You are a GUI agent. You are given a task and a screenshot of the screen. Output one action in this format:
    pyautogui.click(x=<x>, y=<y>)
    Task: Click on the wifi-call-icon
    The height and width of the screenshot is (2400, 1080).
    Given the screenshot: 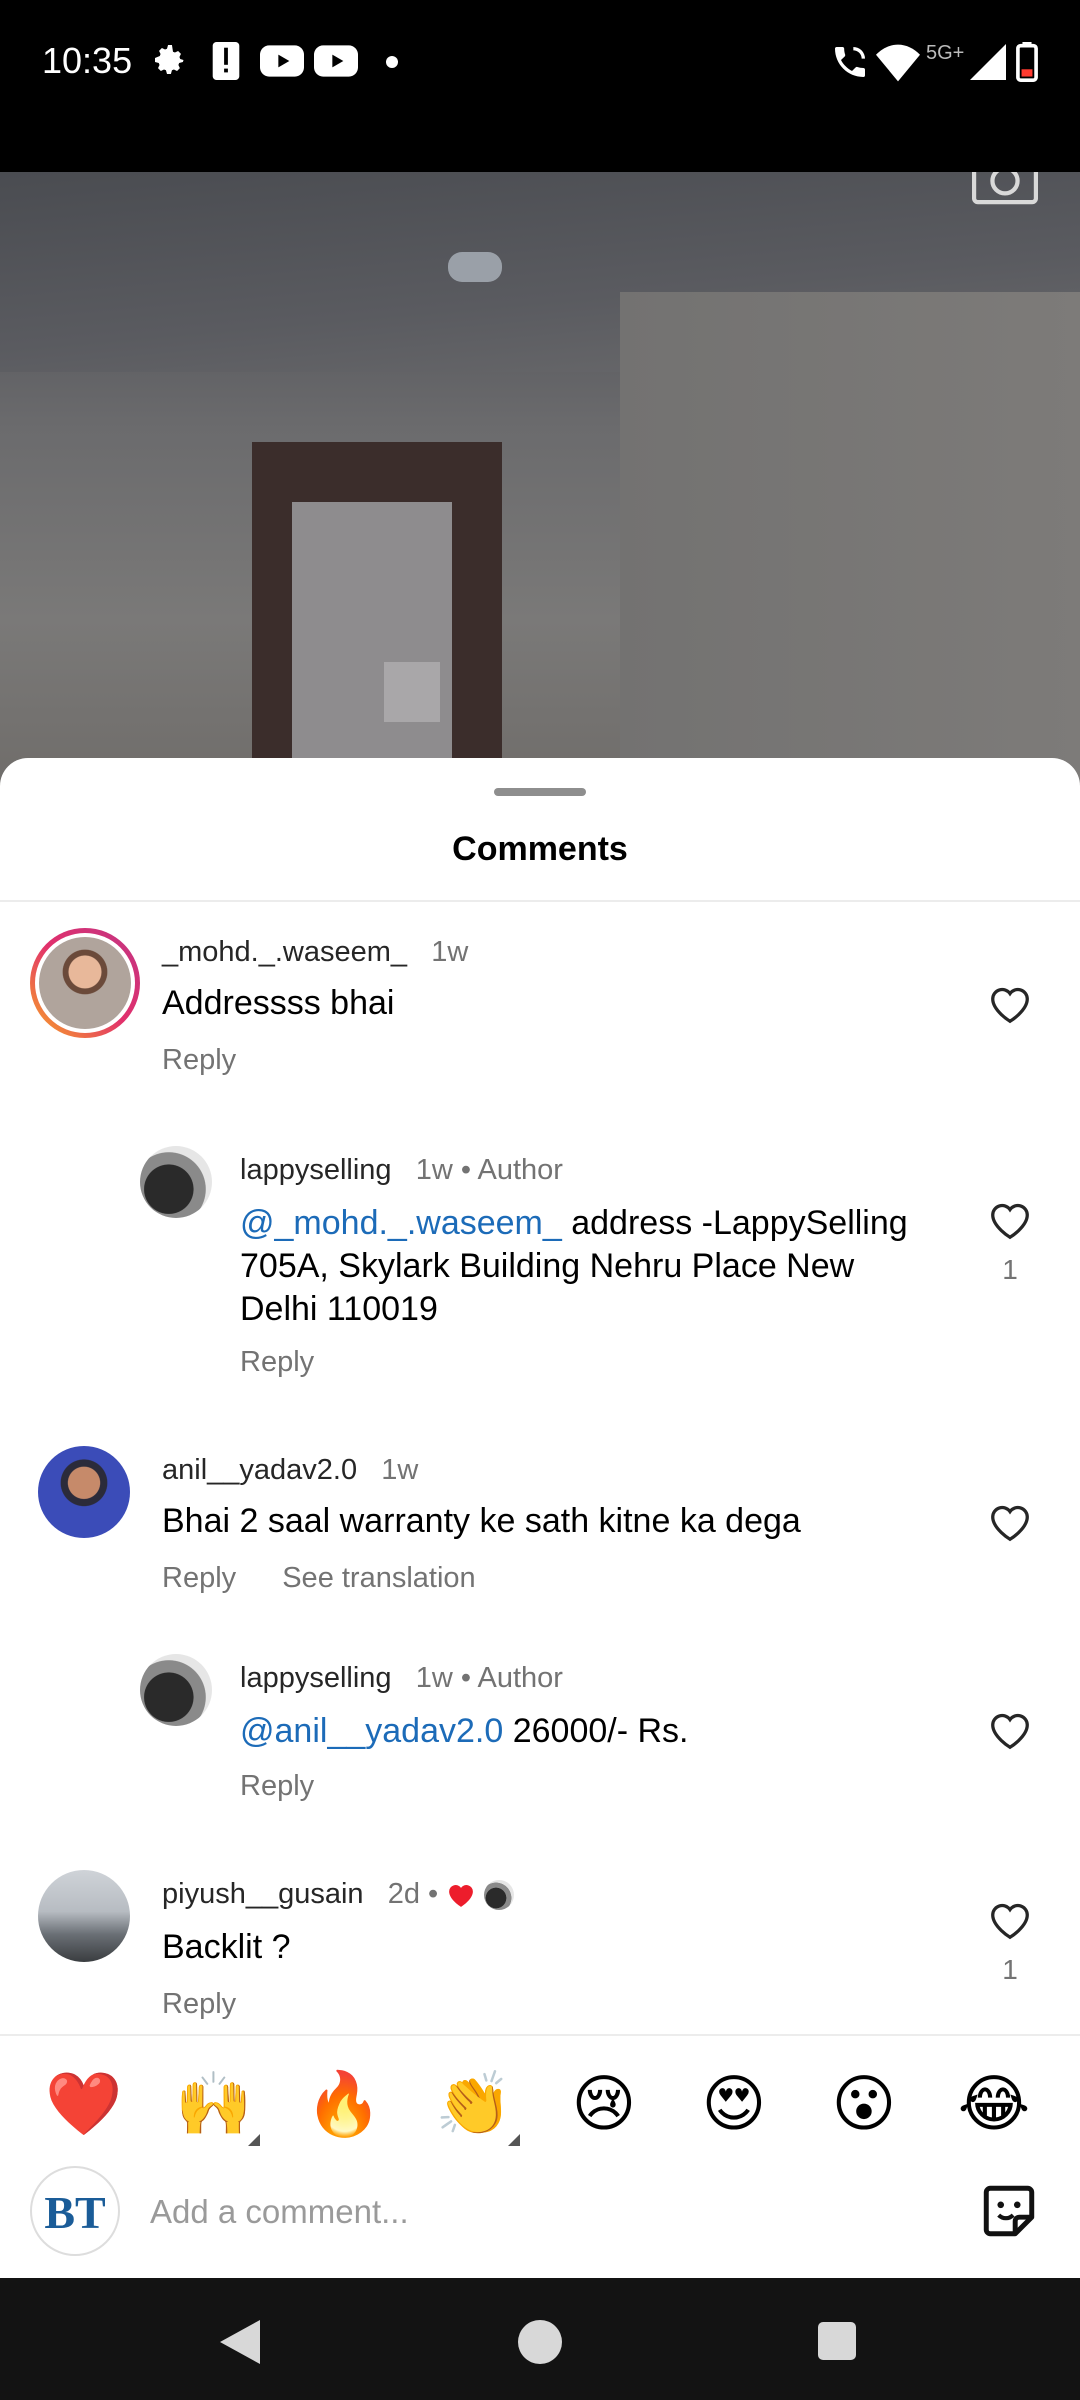 What is the action you would take?
    pyautogui.click(x=850, y=62)
    